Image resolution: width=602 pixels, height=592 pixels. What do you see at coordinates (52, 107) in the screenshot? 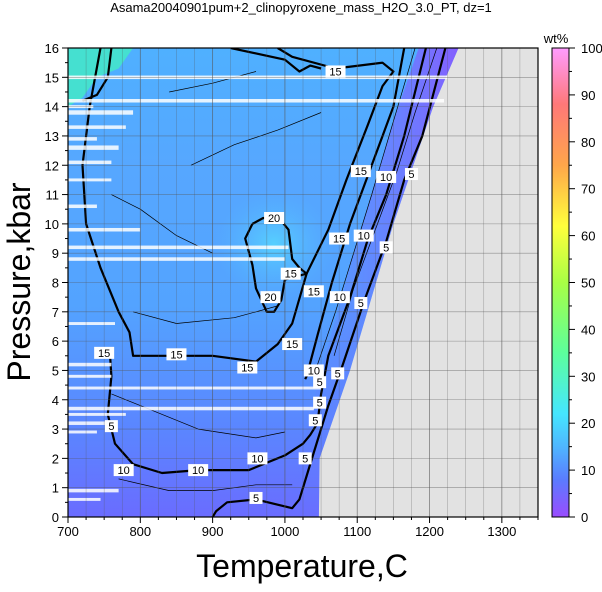
I see `y-tick-label: 14` at bounding box center [52, 107].